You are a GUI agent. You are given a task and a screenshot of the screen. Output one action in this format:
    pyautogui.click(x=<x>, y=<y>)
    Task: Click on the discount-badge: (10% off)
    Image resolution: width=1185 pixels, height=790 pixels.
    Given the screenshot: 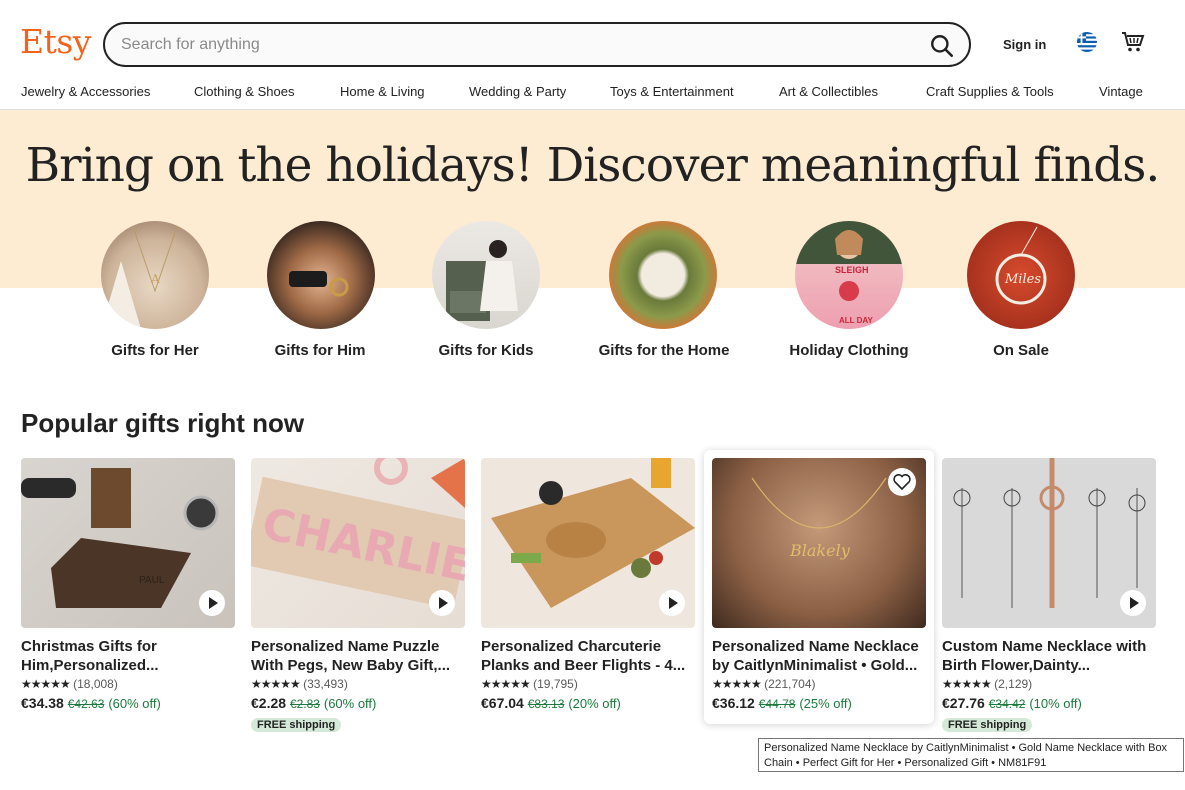 What is the action you would take?
    pyautogui.click(x=1055, y=703)
    